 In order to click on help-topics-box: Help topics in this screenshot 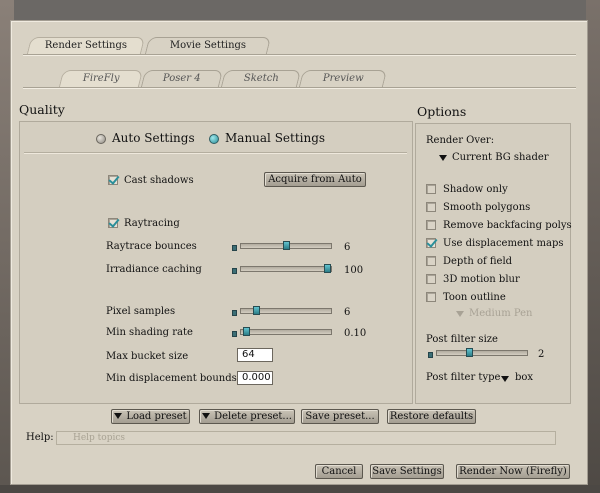, I will do `click(306, 438)`.